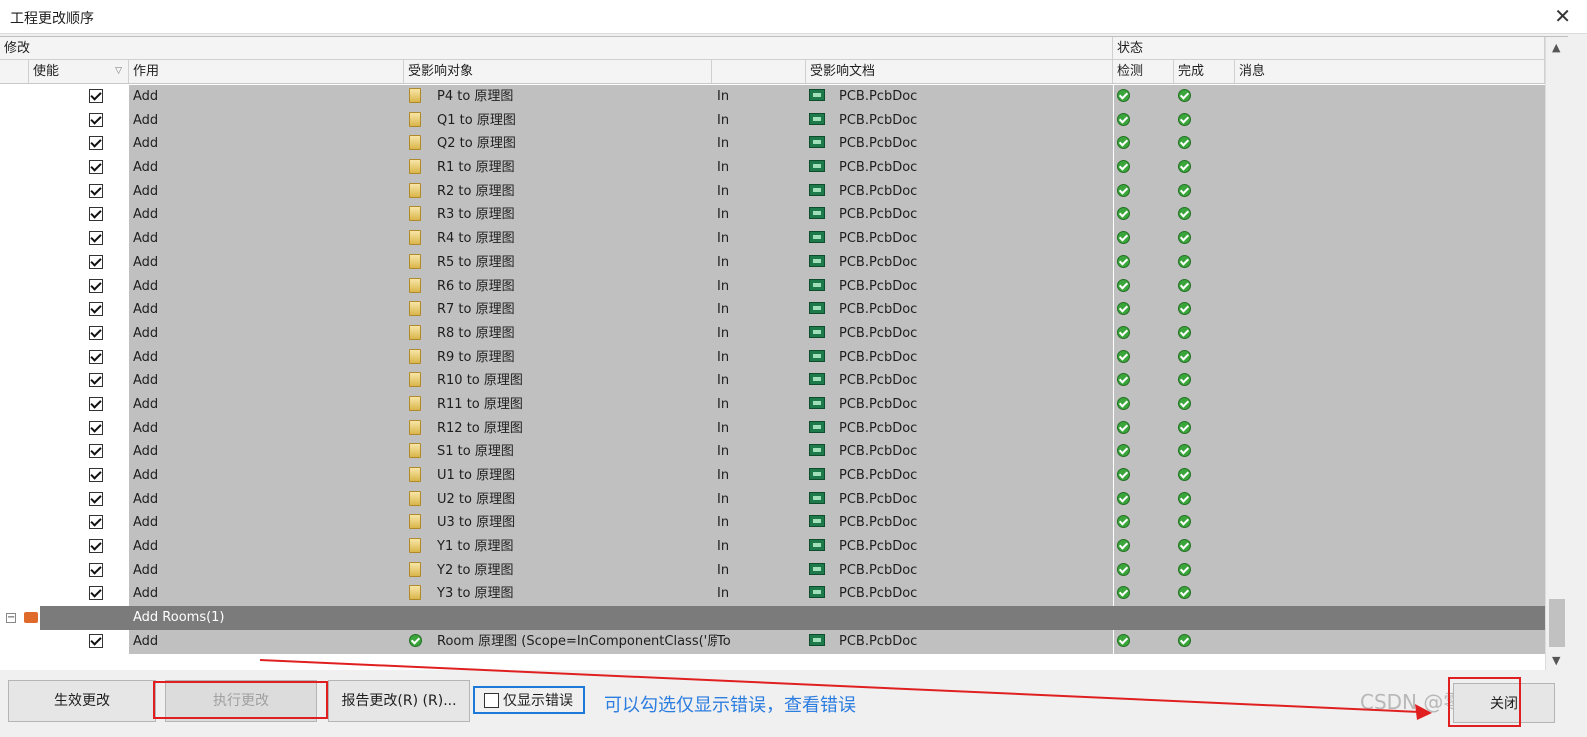 The width and height of the screenshot is (1587, 737). Describe the element at coordinates (1556, 47) in the screenshot. I see `scroll-up-icon: ▲` at that location.